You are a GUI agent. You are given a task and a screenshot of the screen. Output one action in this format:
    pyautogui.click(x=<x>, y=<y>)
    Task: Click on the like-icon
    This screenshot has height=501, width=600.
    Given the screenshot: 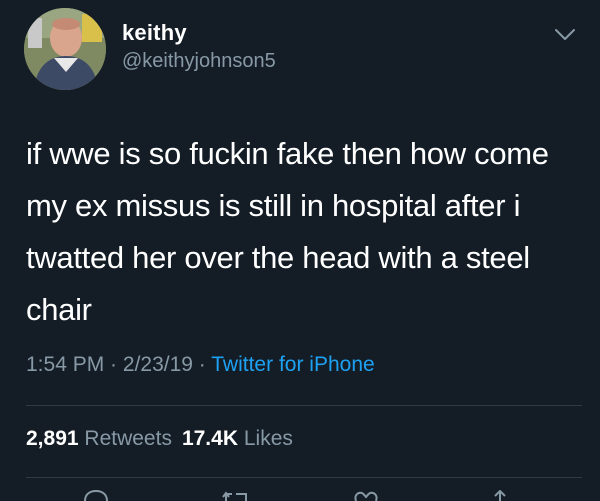 What is the action you would take?
    pyautogui.click(x=366, y=495)
    